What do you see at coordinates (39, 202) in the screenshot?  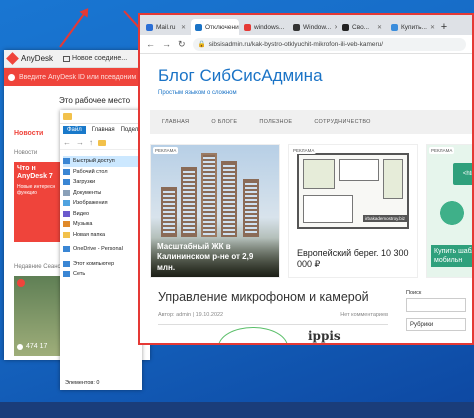 I see `anydesk-promo-card: Что н AnyDesk 7 Новые интересн функцио` at bounding box center [39, 202].